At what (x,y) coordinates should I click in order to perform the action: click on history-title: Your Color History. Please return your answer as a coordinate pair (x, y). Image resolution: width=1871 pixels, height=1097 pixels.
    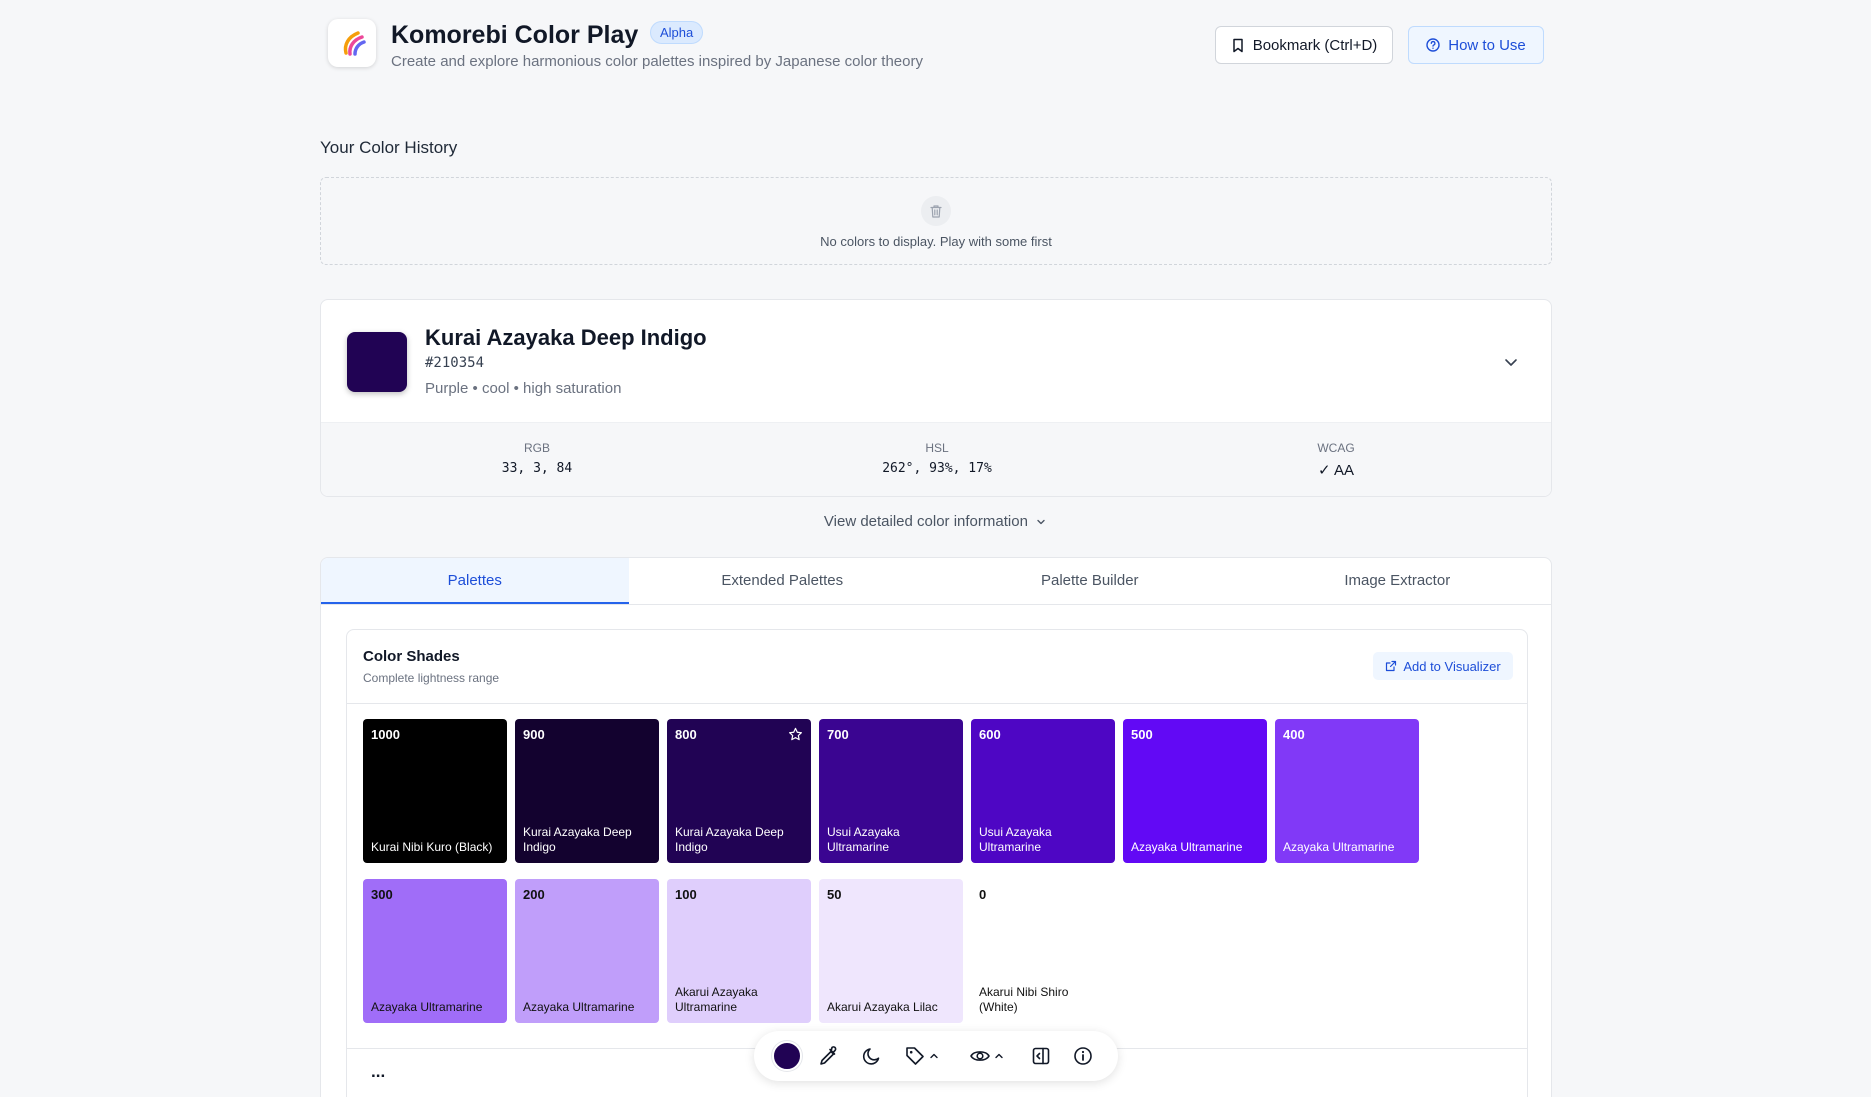
    Looking at the image, I should click on (389, 147).